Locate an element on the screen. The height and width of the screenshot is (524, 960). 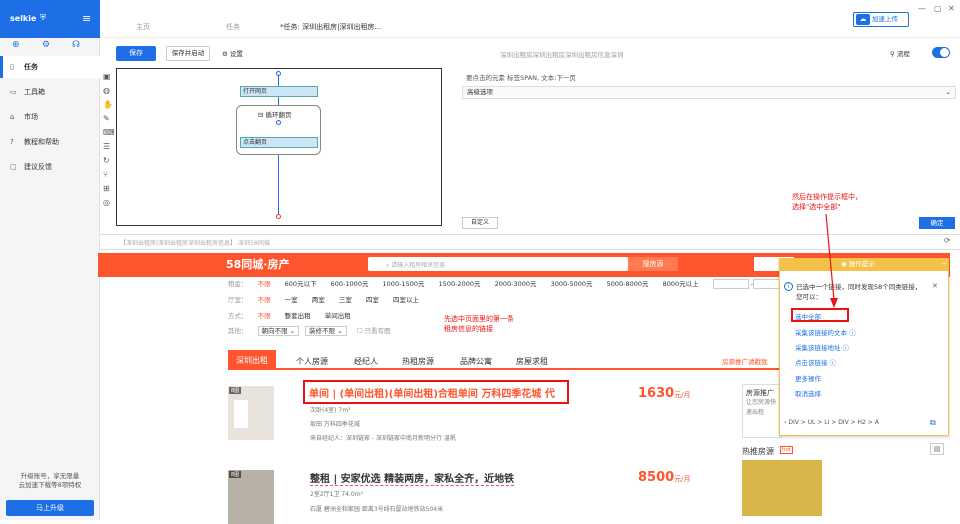
url-text: 【深圳出租房|深圳出租房深圳出租房信息】-深圳58同城 is located at coordinates (195, 242).